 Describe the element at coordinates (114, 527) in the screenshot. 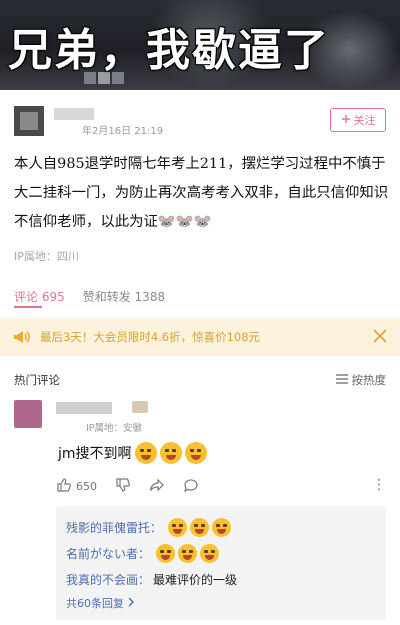

I see `reply-username: 残影的菲傀雷托：` at that location.